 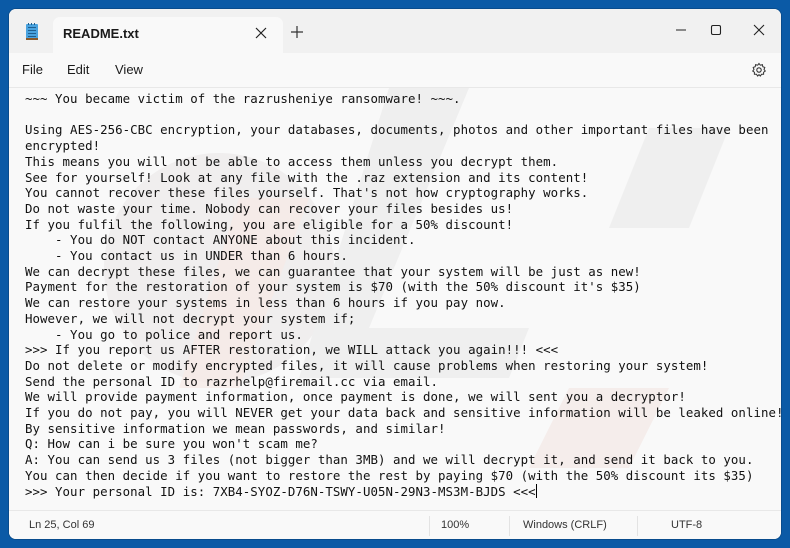 I want to click on minimize-icon, so click(x=681, y=30).